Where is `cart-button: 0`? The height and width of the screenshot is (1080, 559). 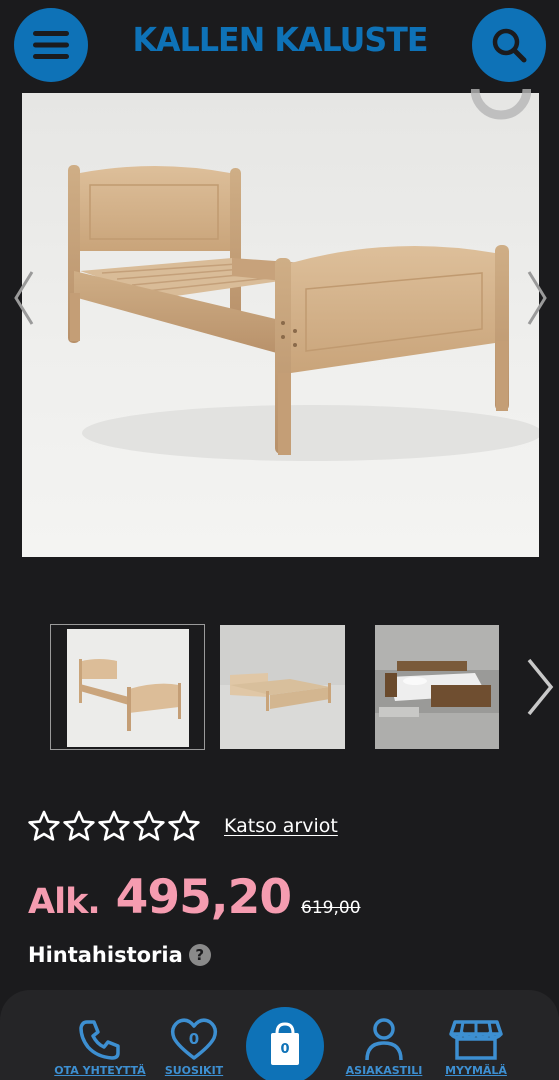 cart-button: 0 is located at coordinates (285, 1043).